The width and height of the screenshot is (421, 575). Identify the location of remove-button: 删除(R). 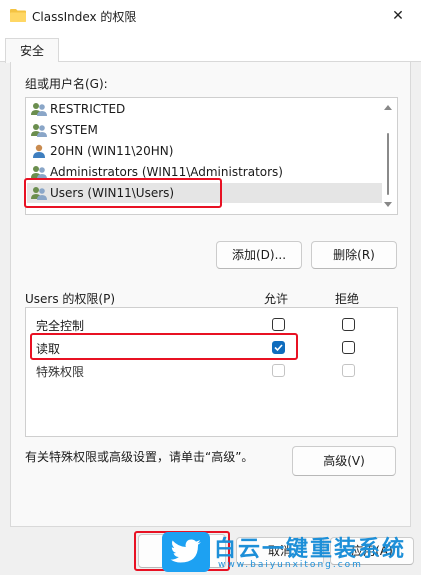
(354, 255).